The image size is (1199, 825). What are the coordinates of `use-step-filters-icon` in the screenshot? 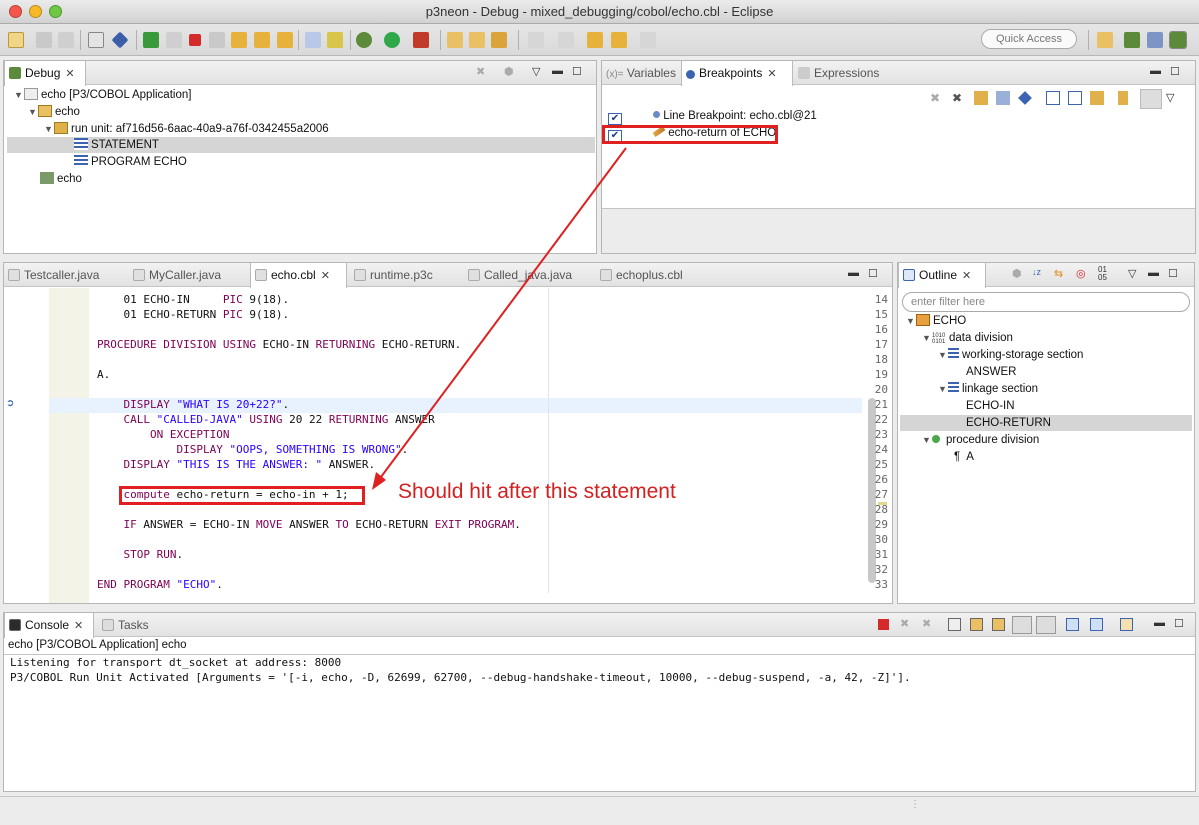 It's located at (335, 40).